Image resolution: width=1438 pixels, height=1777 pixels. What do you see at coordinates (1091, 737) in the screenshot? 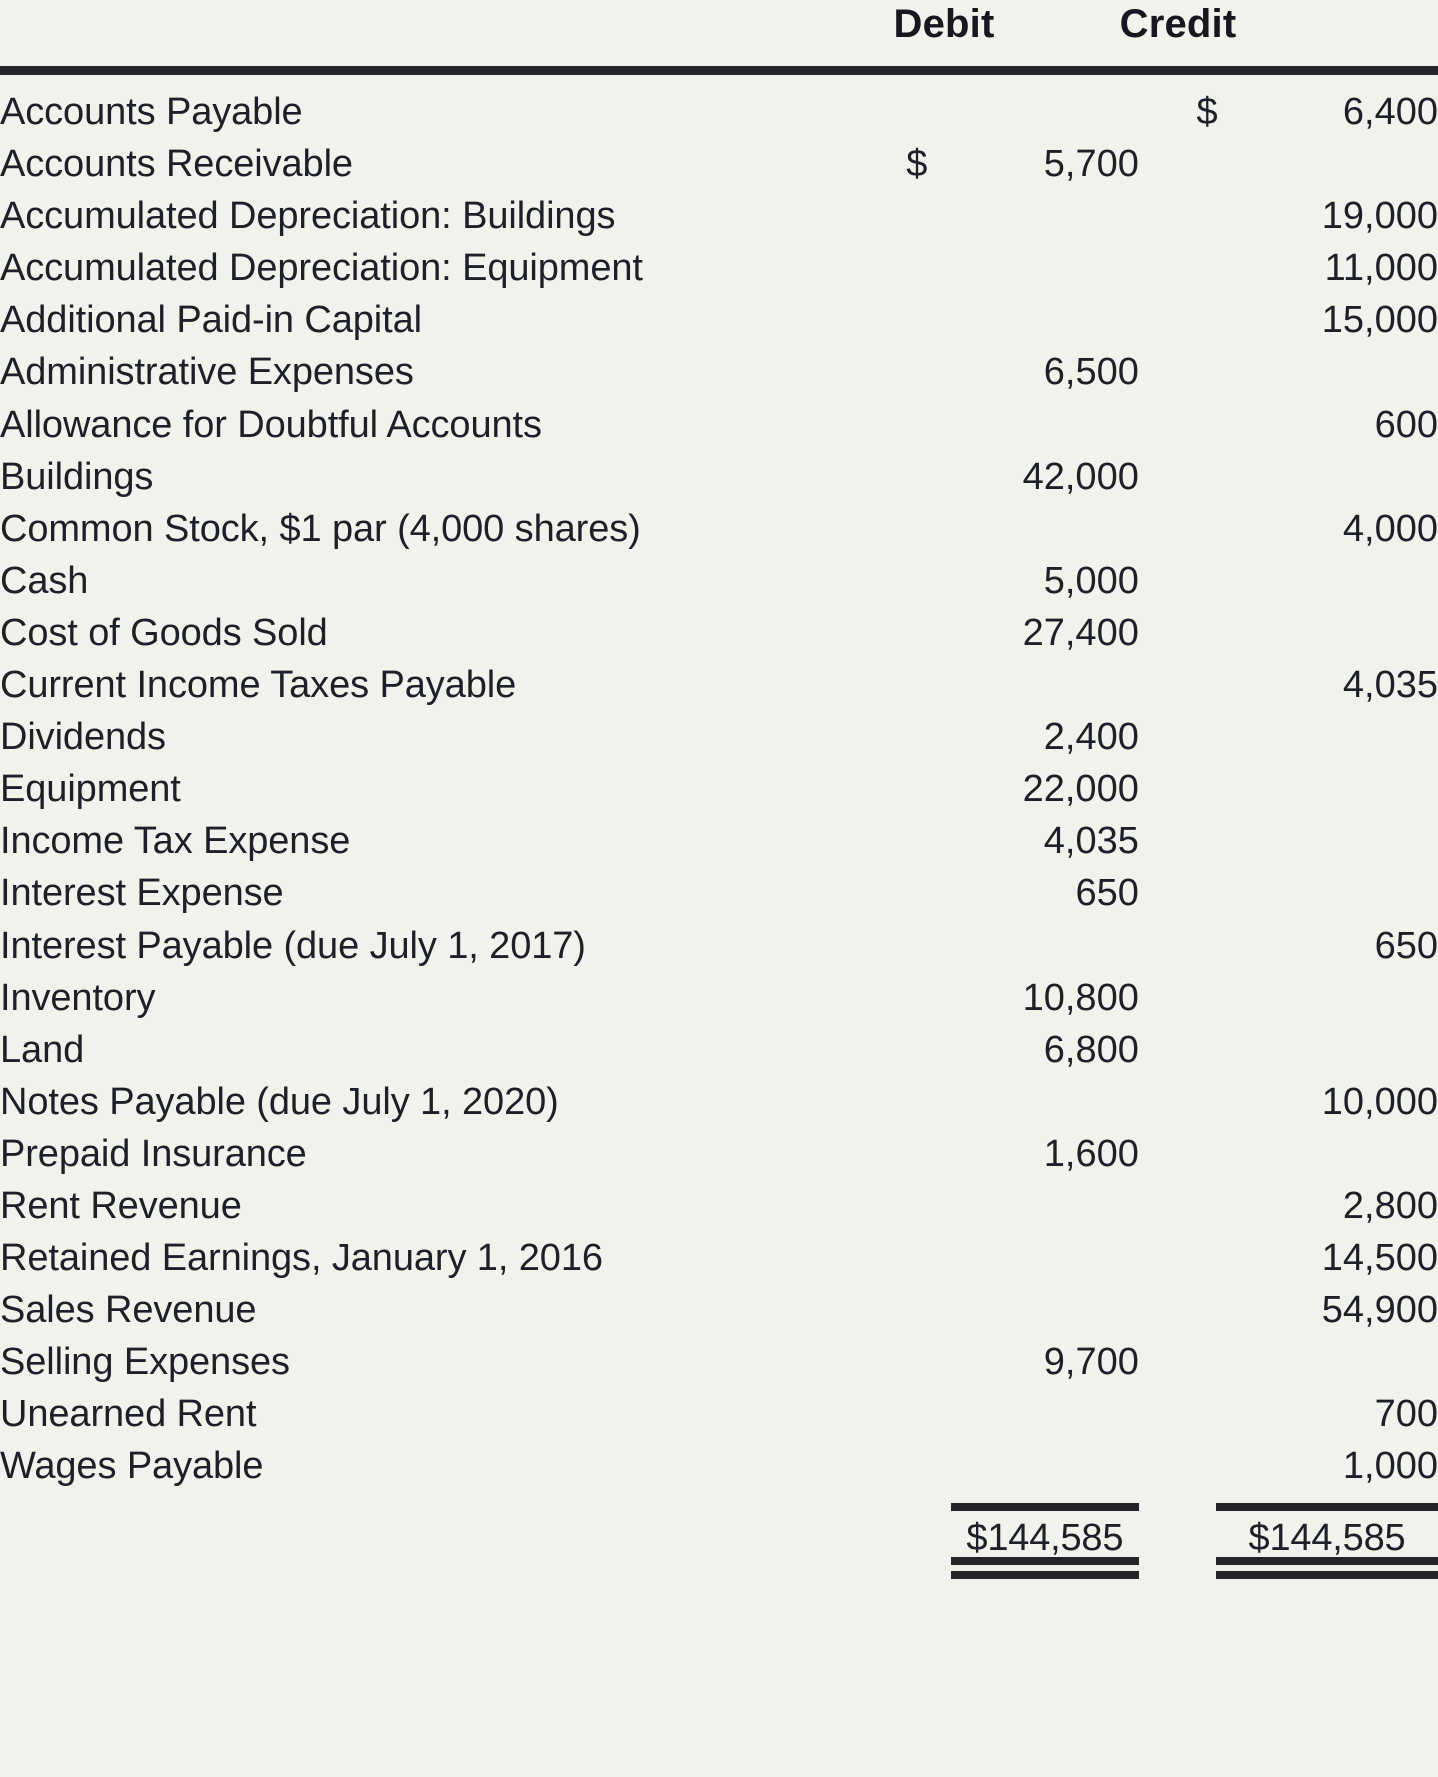
I see `debit-amount-cell: 2,400` at bounding box center [1091, 737].